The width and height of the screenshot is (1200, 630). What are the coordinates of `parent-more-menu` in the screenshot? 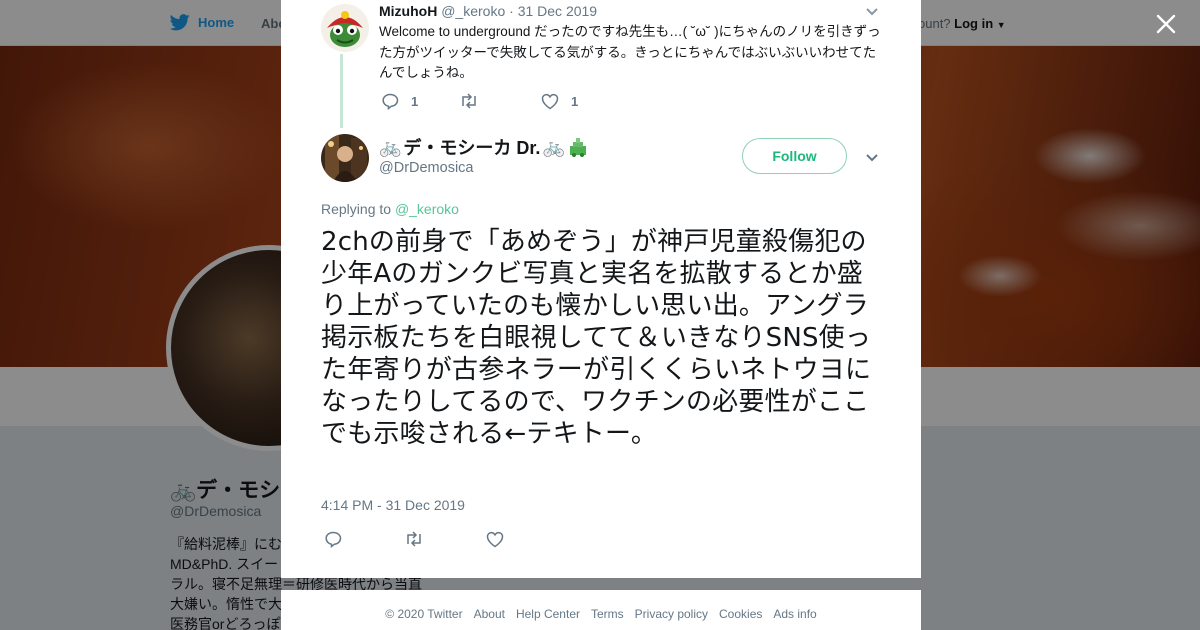 It's located at (872, 13).